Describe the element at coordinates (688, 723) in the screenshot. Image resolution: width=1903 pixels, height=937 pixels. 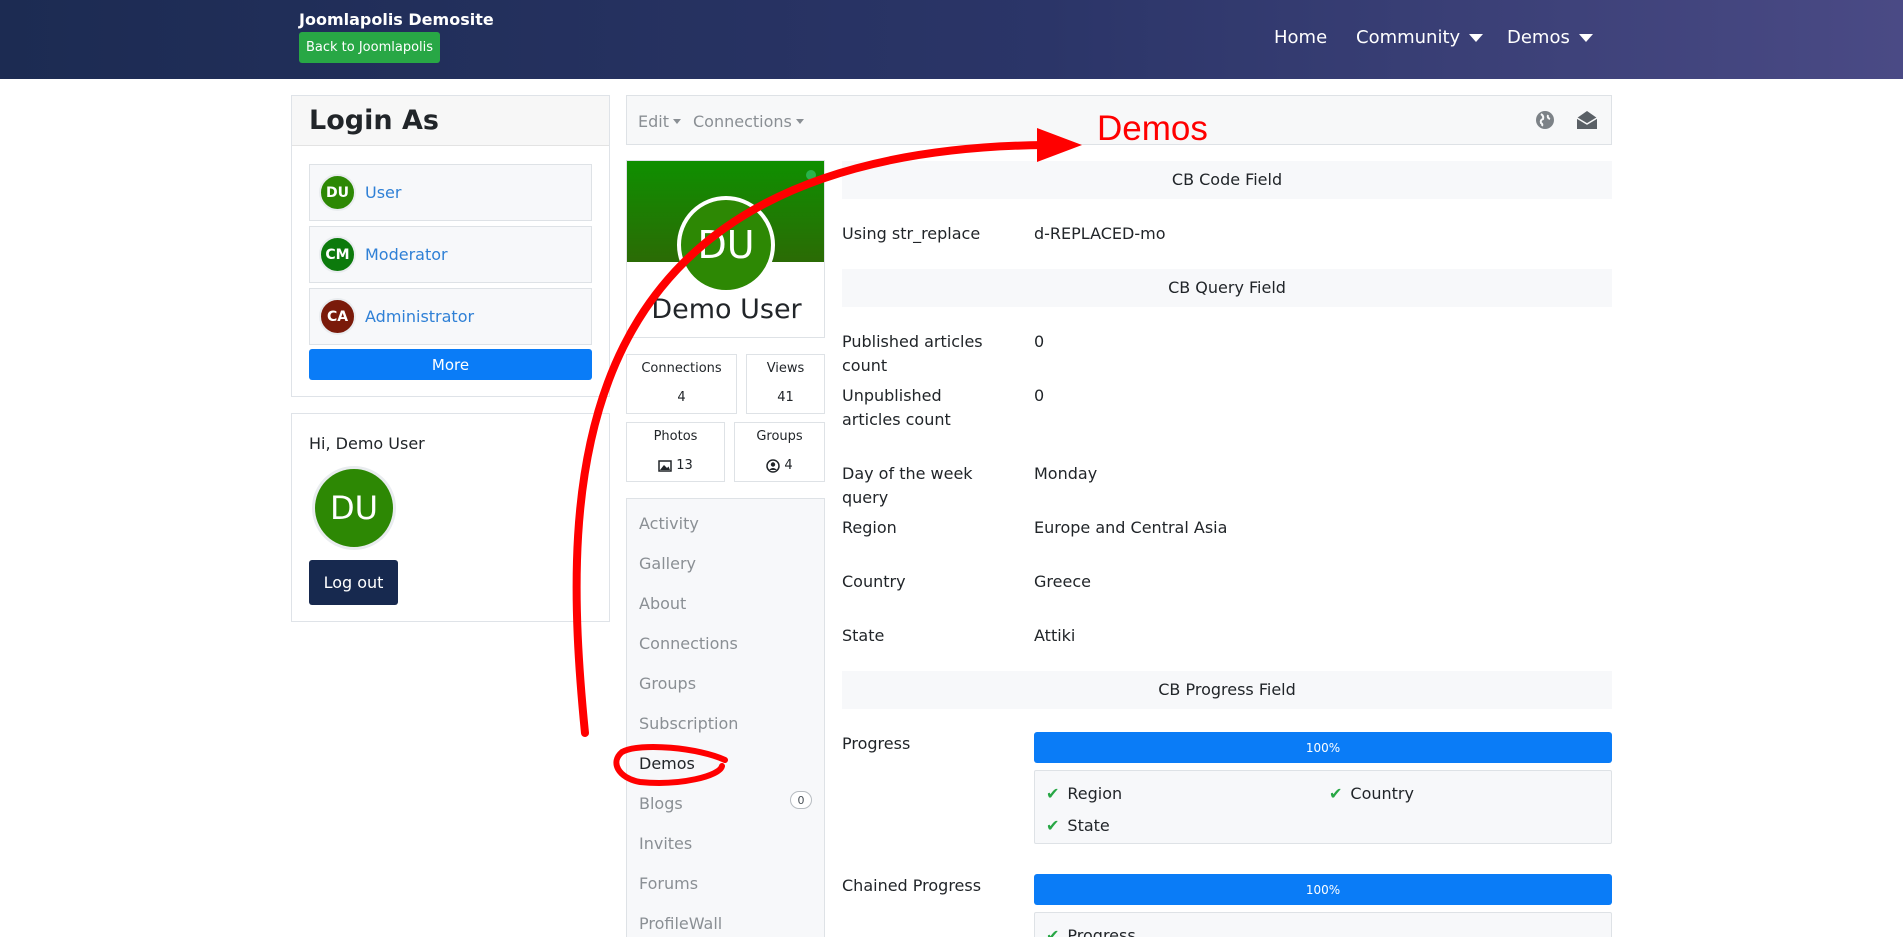
I see `tab-subscription: Subscription` at that location.